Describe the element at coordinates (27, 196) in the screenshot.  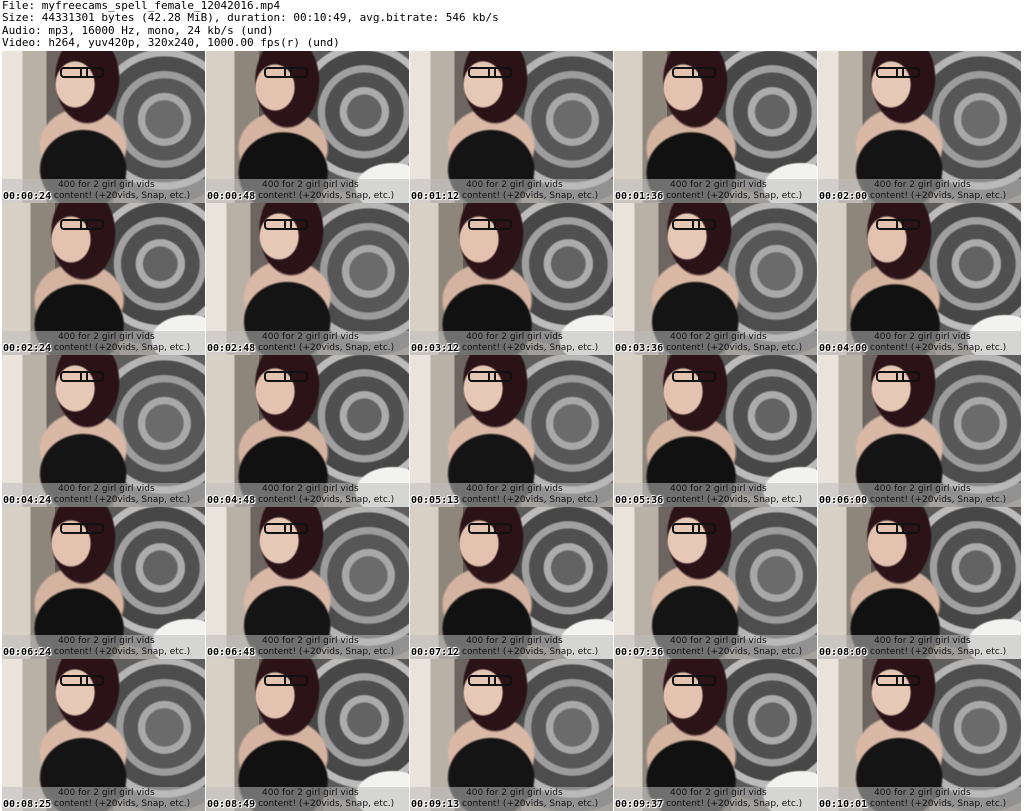
I see `frame-timestamp: 00:00:24` at that location.